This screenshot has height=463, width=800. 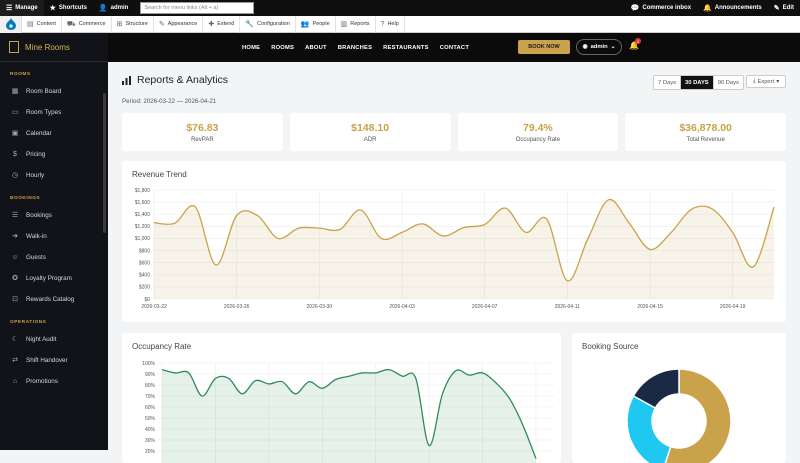 I want to click on wrench-icon: 🔧, so click(x=250, y=24).